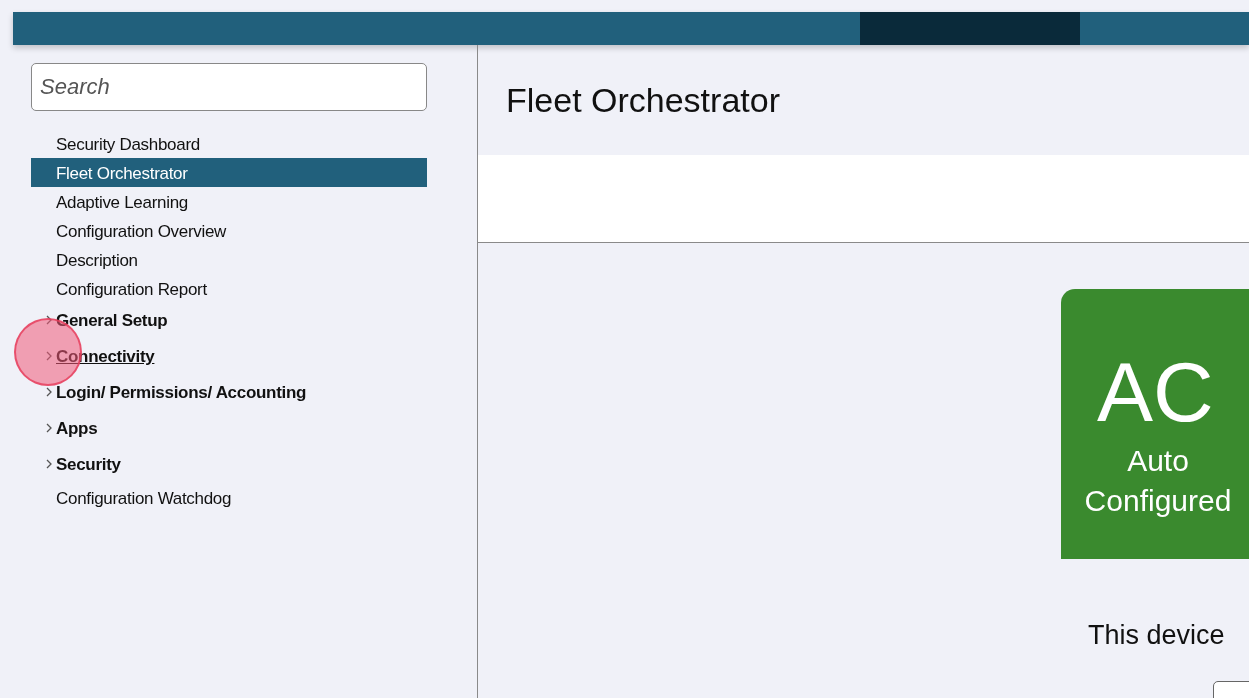 Image resolution: width=1249 pixels, height=698 pixels. What do you see at coordinates (1156, 392) in the screenshot?
I see `badge-code: AC` at bounding box center [1156, 392].